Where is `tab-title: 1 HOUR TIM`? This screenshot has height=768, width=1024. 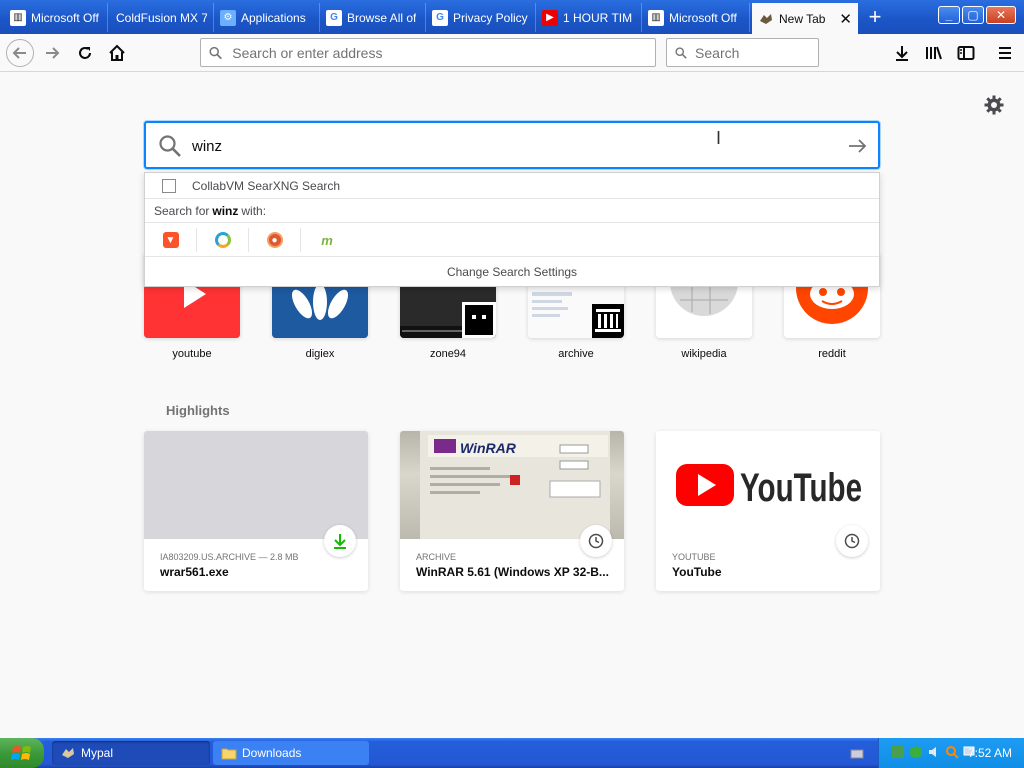
tab-title: 1 HOUR TIM is located at coordinates (598, 17).